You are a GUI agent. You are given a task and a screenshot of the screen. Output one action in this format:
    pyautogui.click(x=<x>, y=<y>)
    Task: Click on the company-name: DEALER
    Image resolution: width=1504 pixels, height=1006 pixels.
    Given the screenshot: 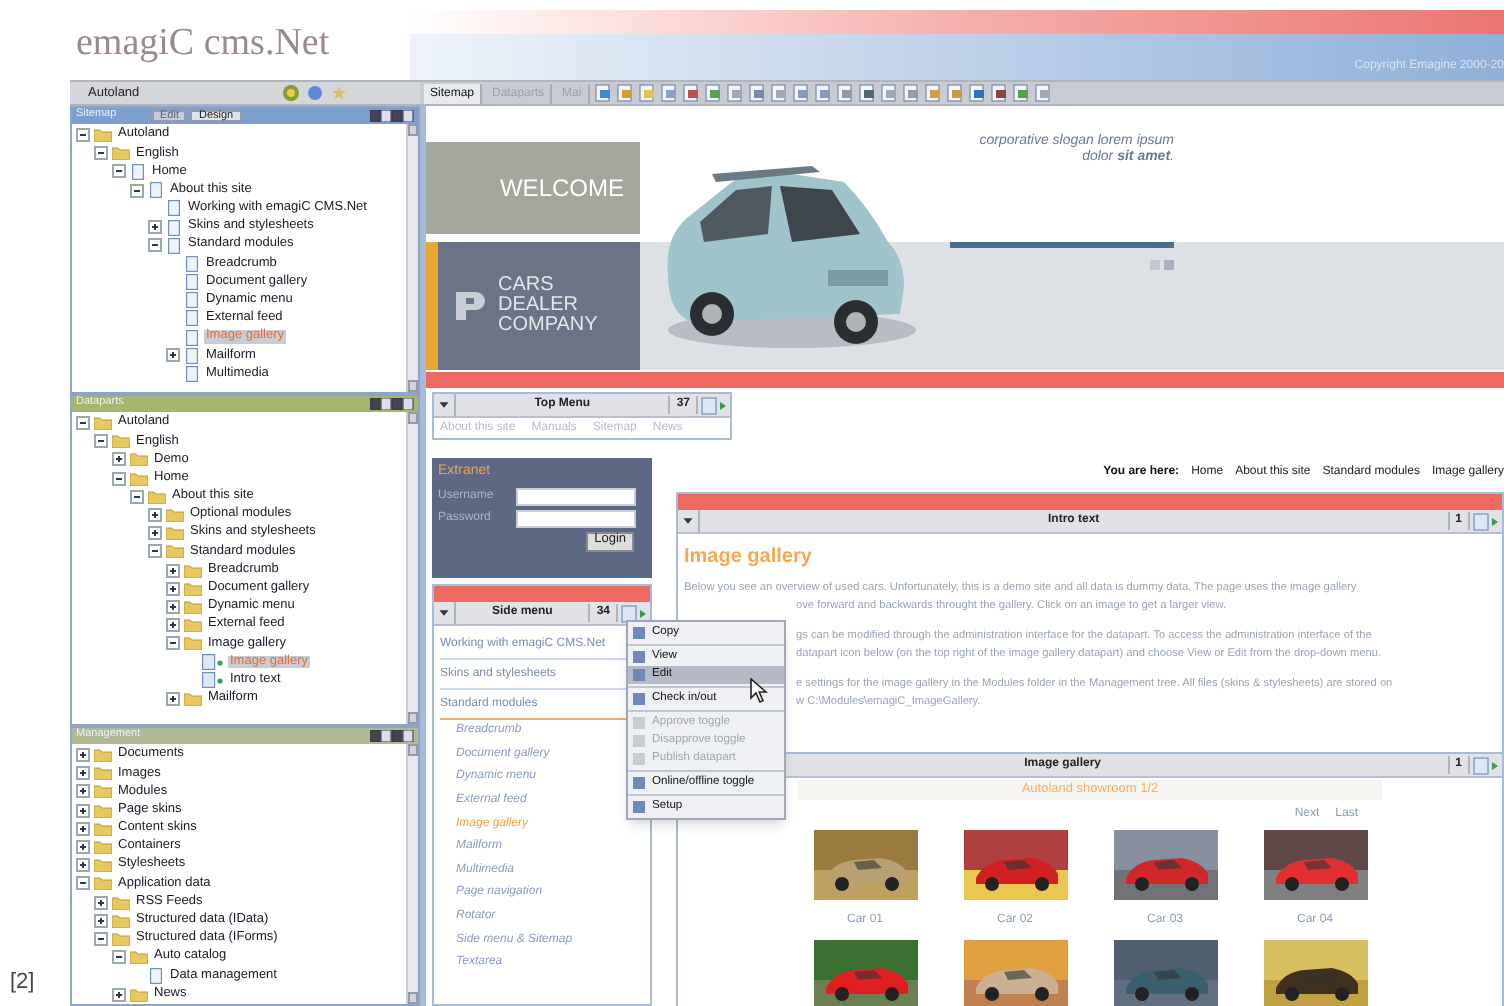 What is the action you would take?
    pyautogui.click(x=539, y=306)
    